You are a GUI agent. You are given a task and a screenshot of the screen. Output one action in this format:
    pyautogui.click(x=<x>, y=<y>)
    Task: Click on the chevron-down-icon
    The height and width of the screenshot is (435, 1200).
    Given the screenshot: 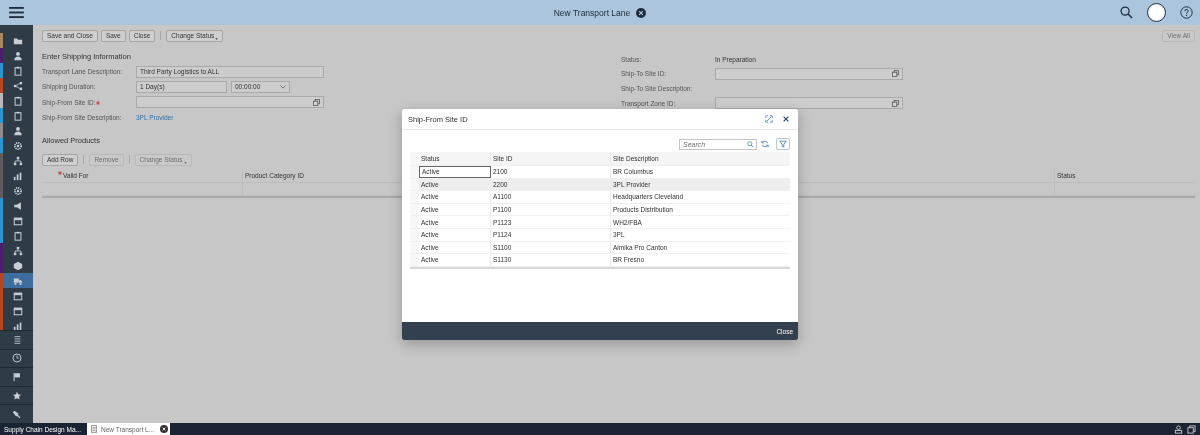 What is the action you would take?
    pyautogui.click(x=283, y=86)
    